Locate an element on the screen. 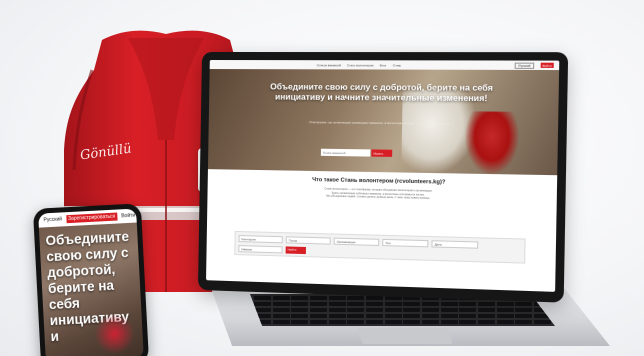 This screenshot has height=356, width=644. nav-link-about: О нас is located at coordinates (397, 65).